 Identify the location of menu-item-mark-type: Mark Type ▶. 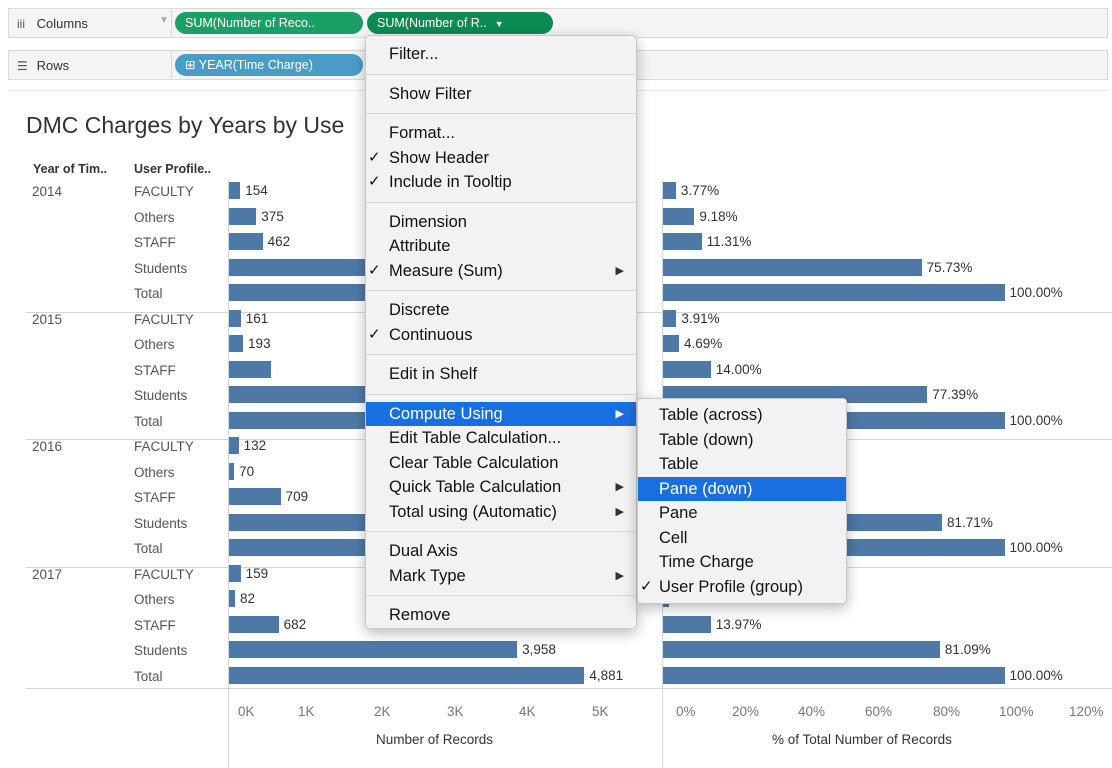
(501, 576).